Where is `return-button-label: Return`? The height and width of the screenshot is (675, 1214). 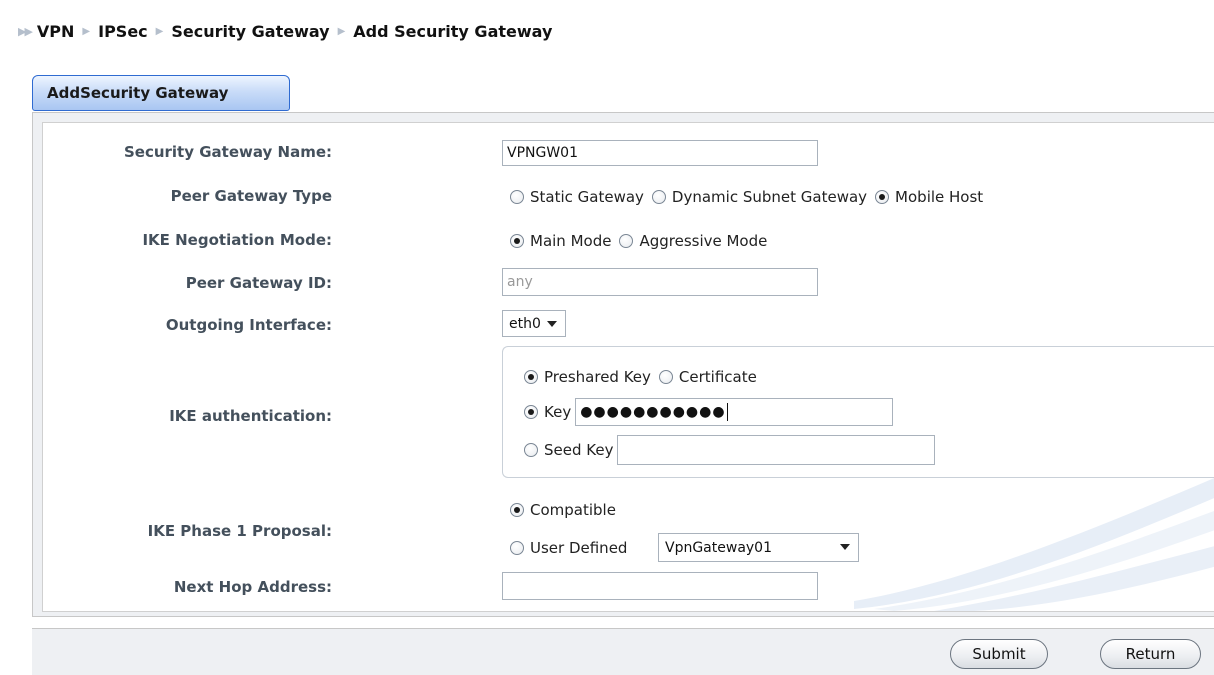 return-button-label: Return is located at coordinates (1150, 654).